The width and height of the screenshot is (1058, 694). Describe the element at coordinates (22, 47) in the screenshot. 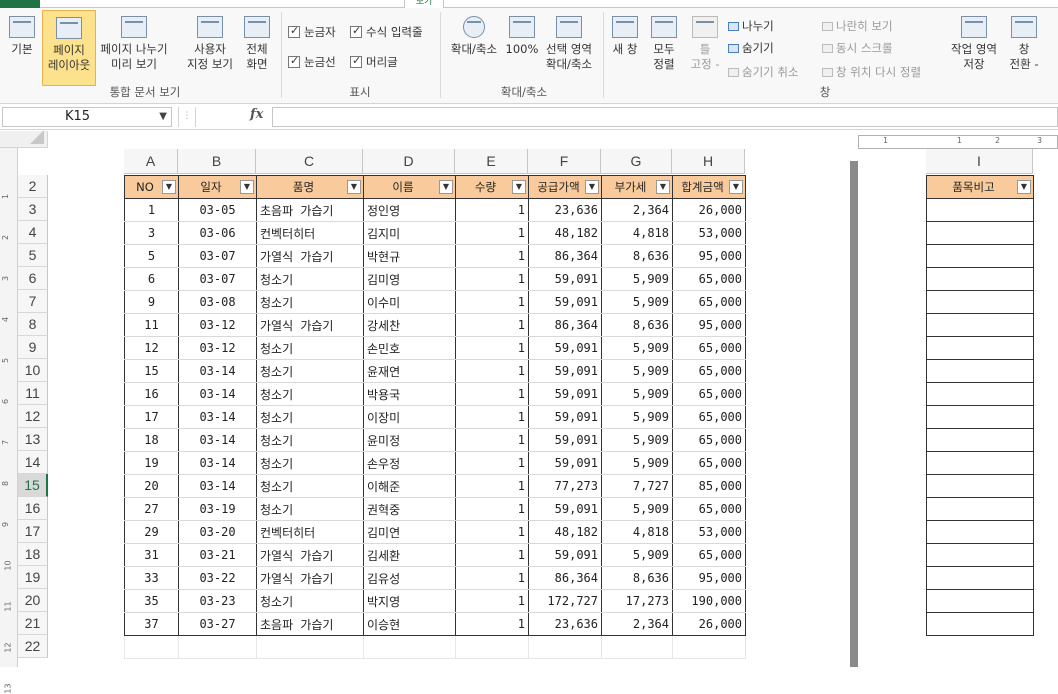

I see `normal-view-button: 기본` at that location.